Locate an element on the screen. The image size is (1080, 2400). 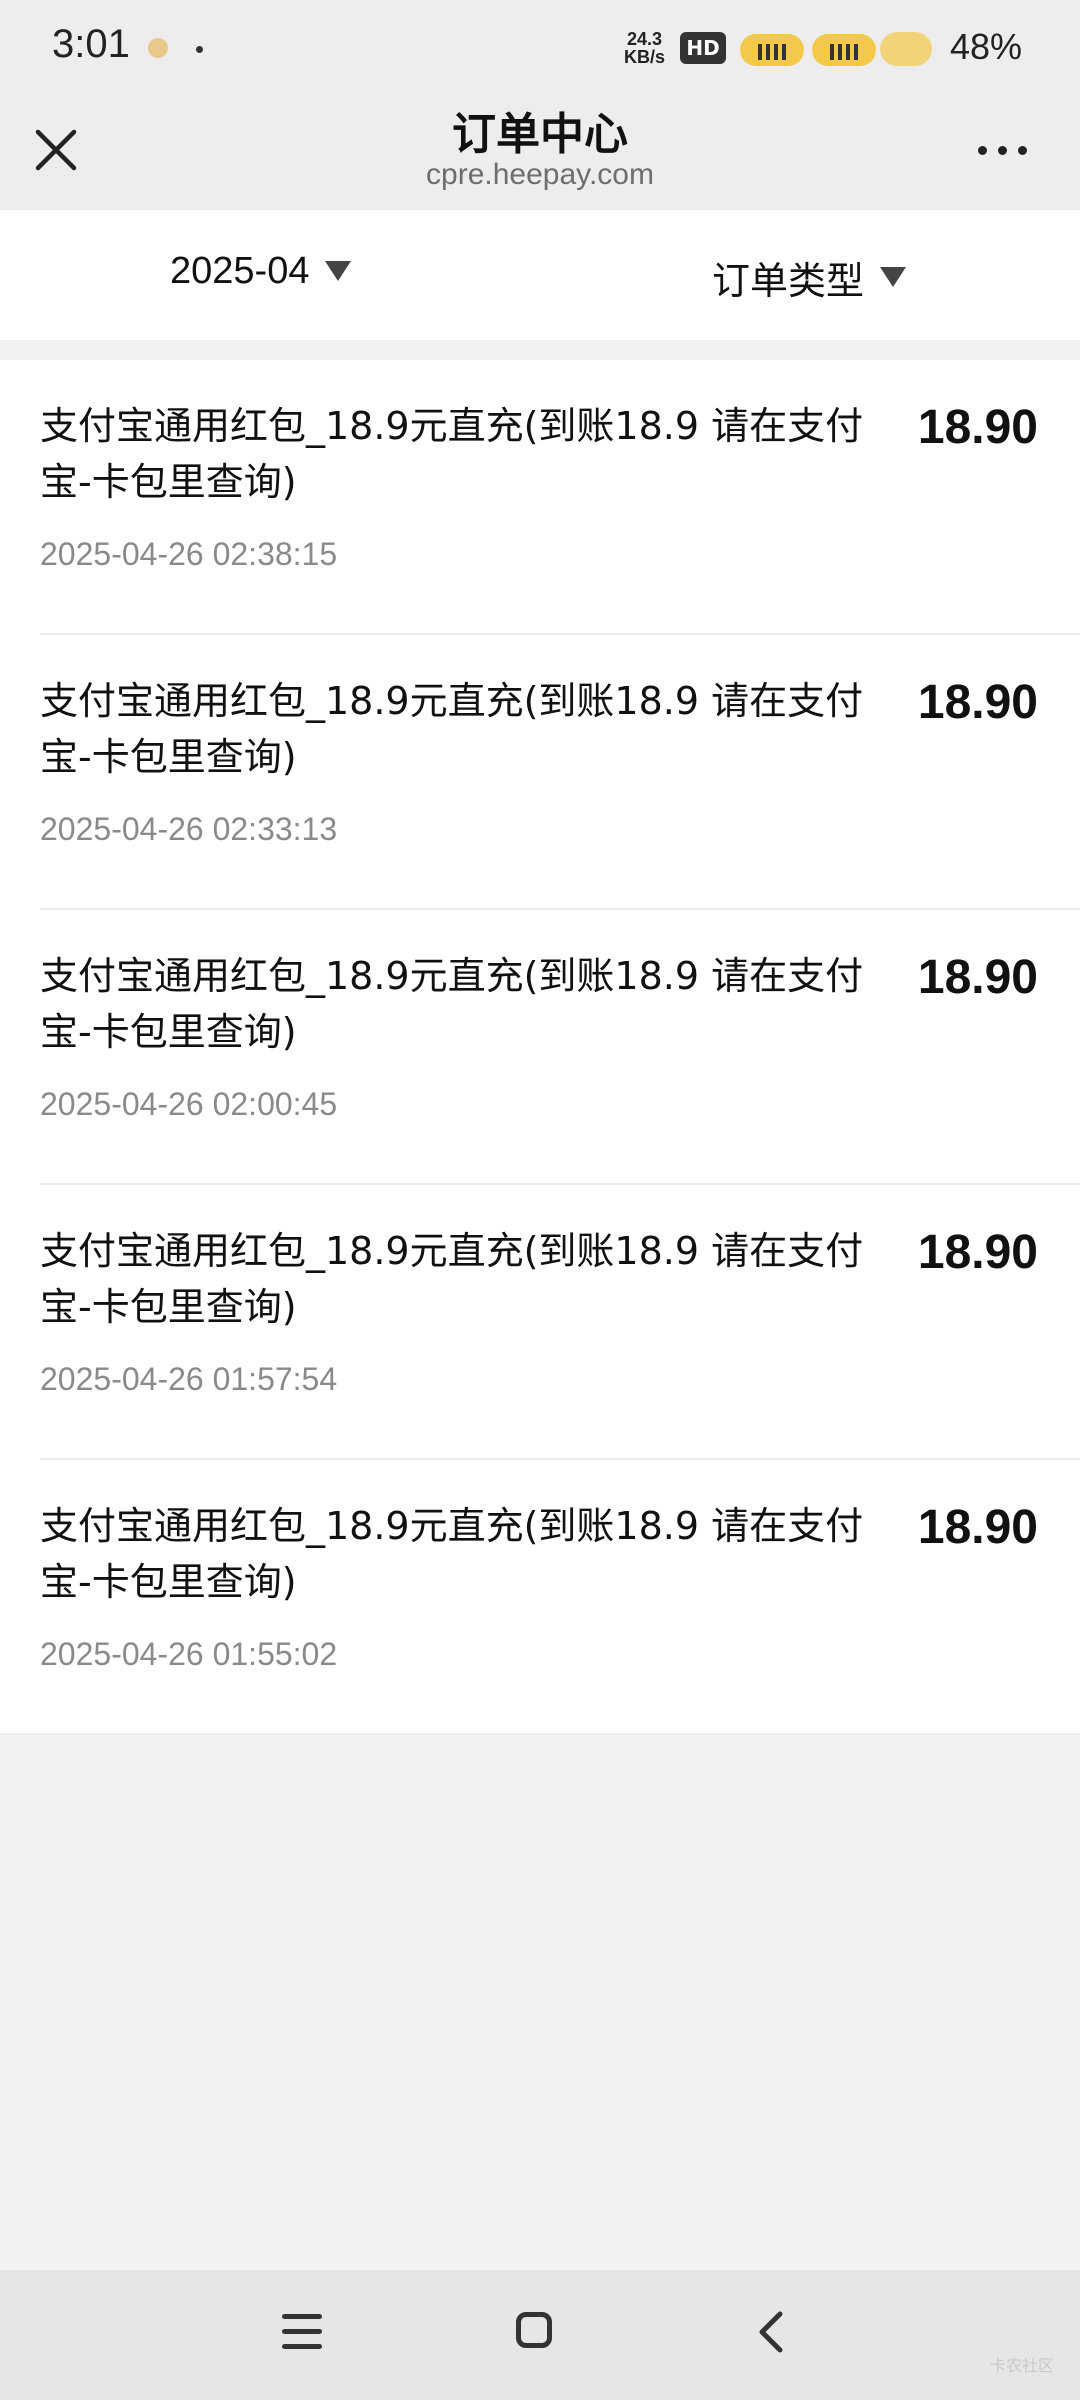
network-speed-value: 24.3 is located at coordinates (644, 39).